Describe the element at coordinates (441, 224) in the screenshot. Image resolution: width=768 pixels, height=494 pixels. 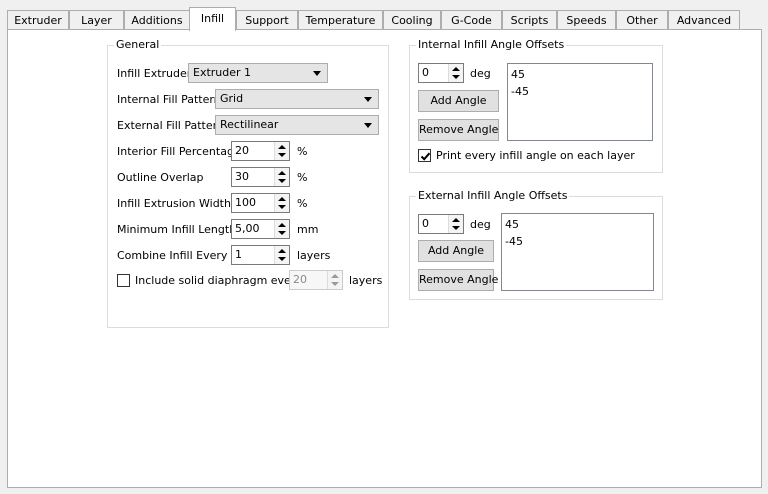
I see `external-angle-spinbox: 0` at that location.